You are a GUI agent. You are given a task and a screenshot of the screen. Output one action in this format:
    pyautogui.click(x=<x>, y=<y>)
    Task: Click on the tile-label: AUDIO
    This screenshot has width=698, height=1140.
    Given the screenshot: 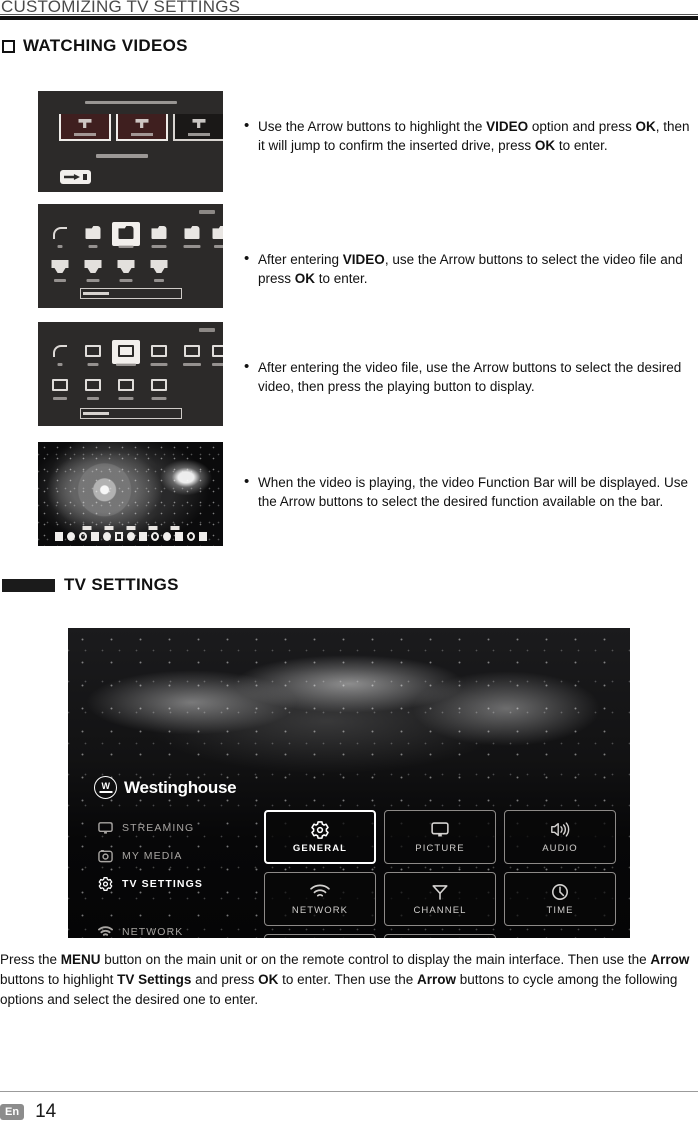 What is the action you would take?
    pyautogui.click(x=560, y=848)
    